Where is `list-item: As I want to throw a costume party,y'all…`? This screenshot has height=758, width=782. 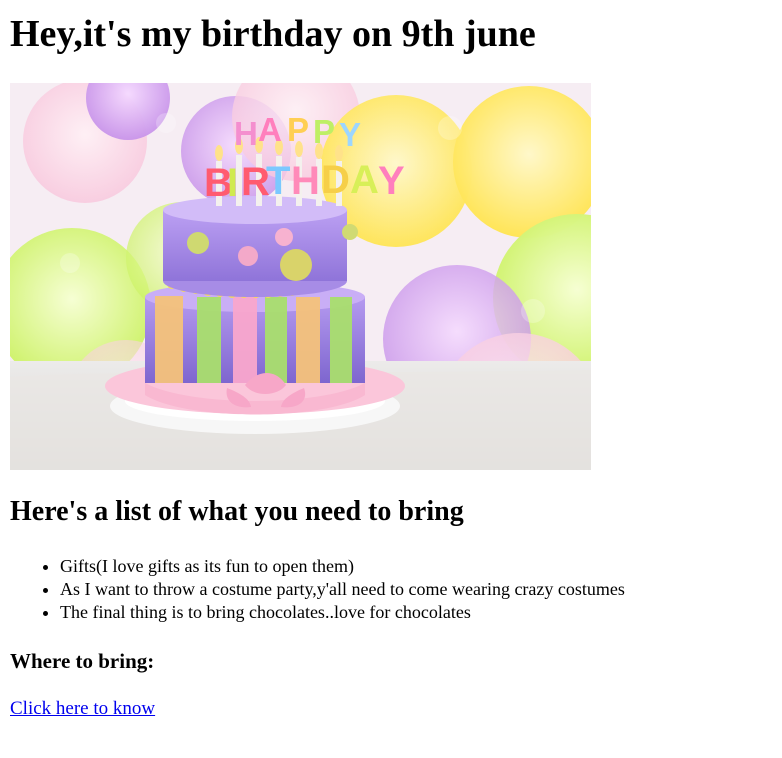 list-item: As I want to throw a costume party,y'all… is located at coordinates (342, 589).